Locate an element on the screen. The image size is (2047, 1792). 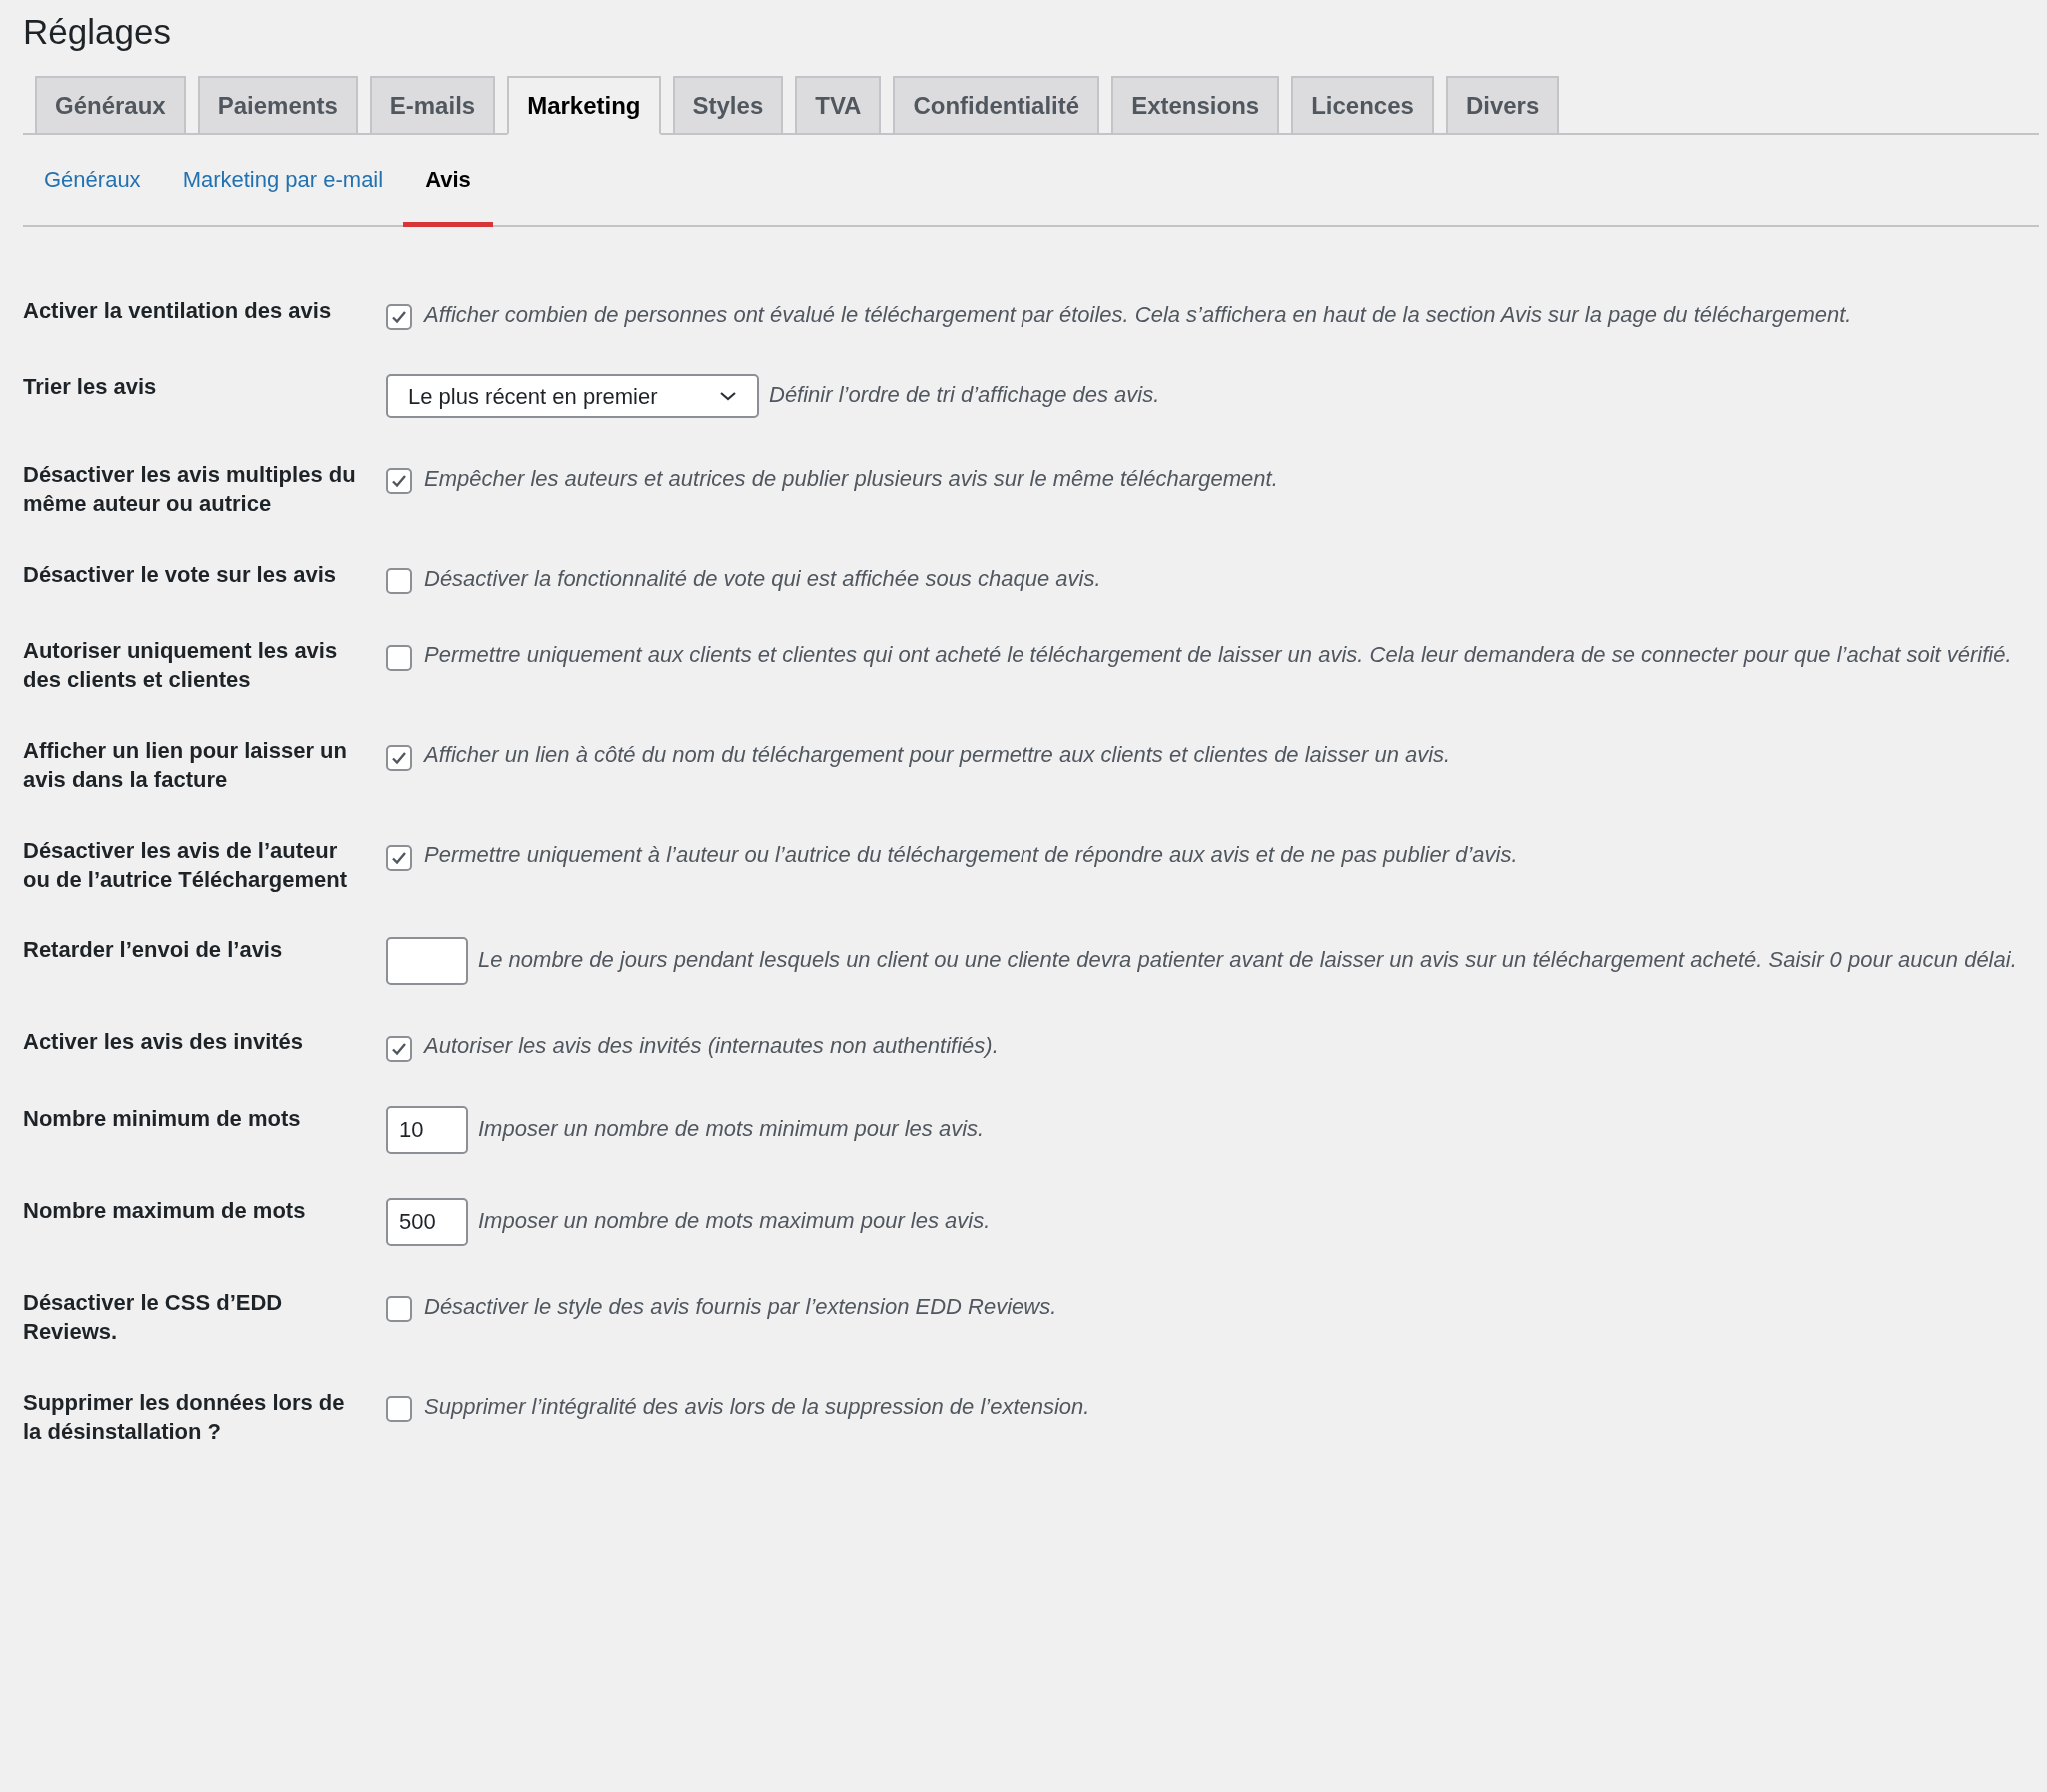
number-field: 10 is located at coordinates (427, 1129).